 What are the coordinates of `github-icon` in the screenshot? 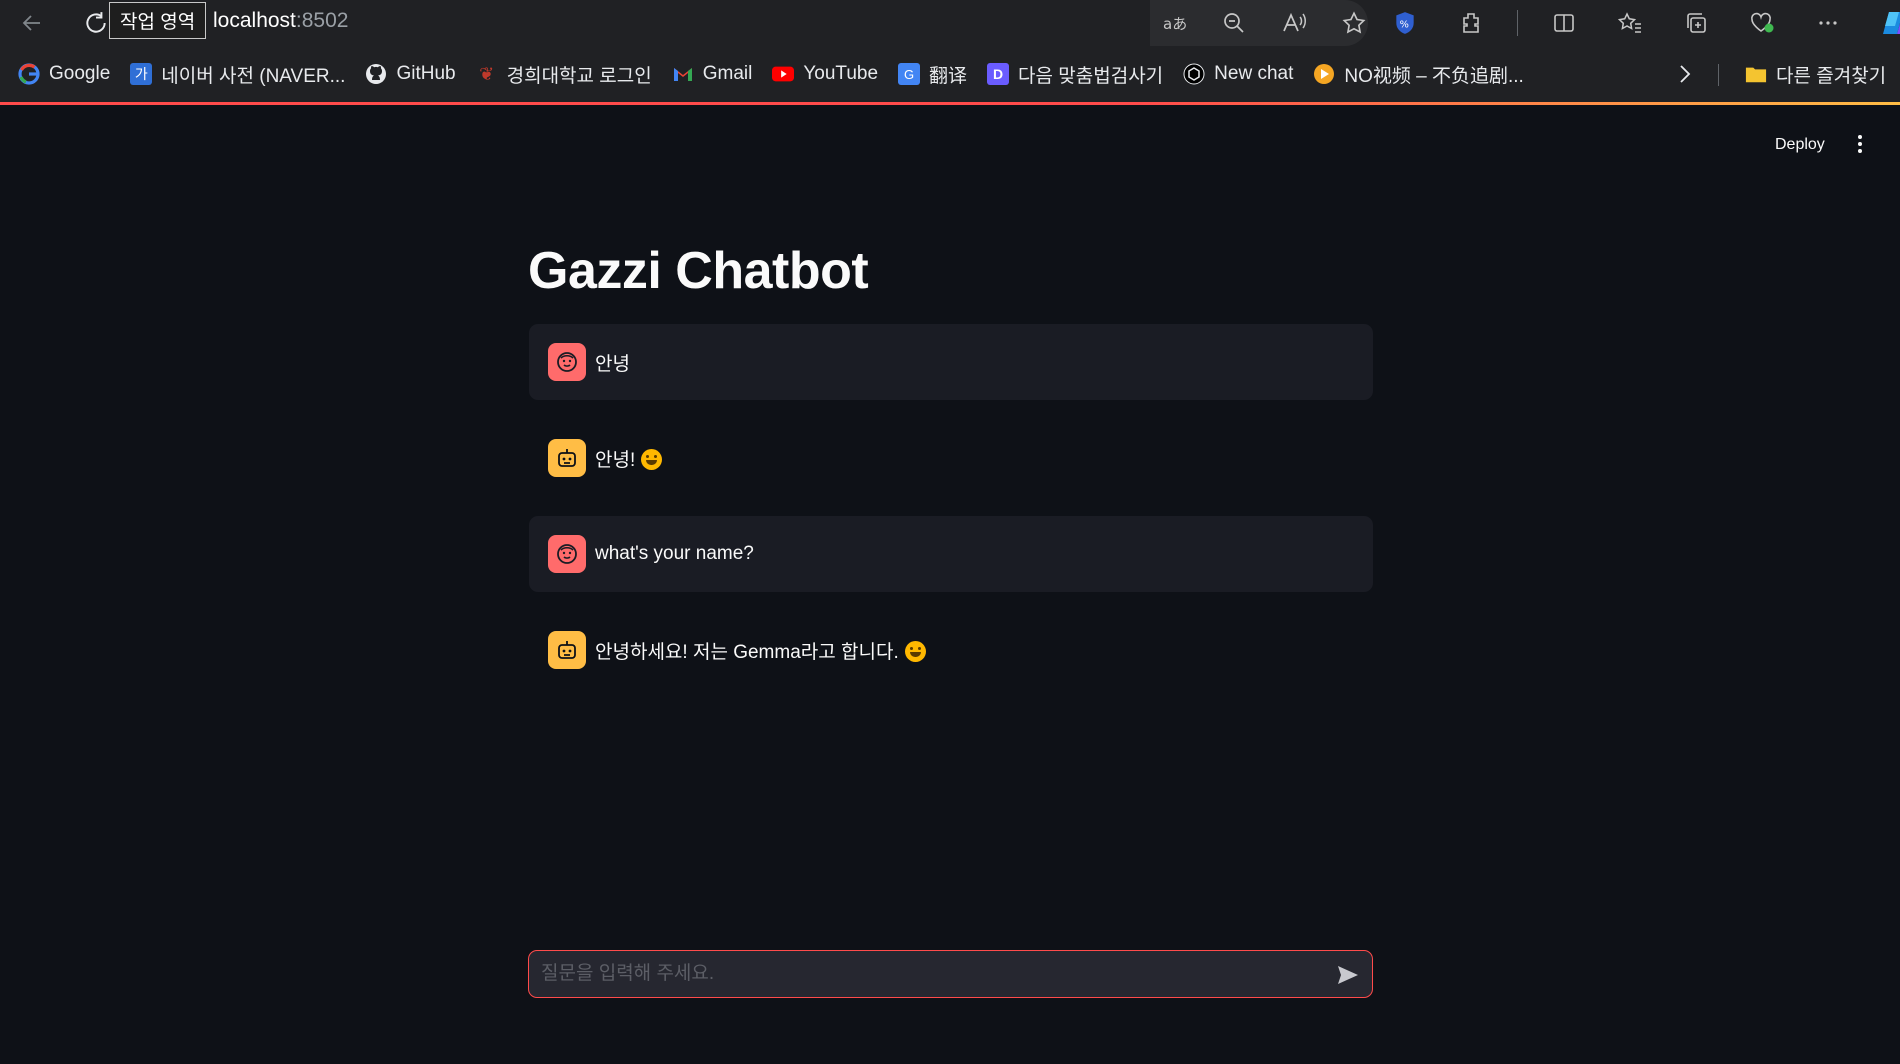 It's located at (376, 74).